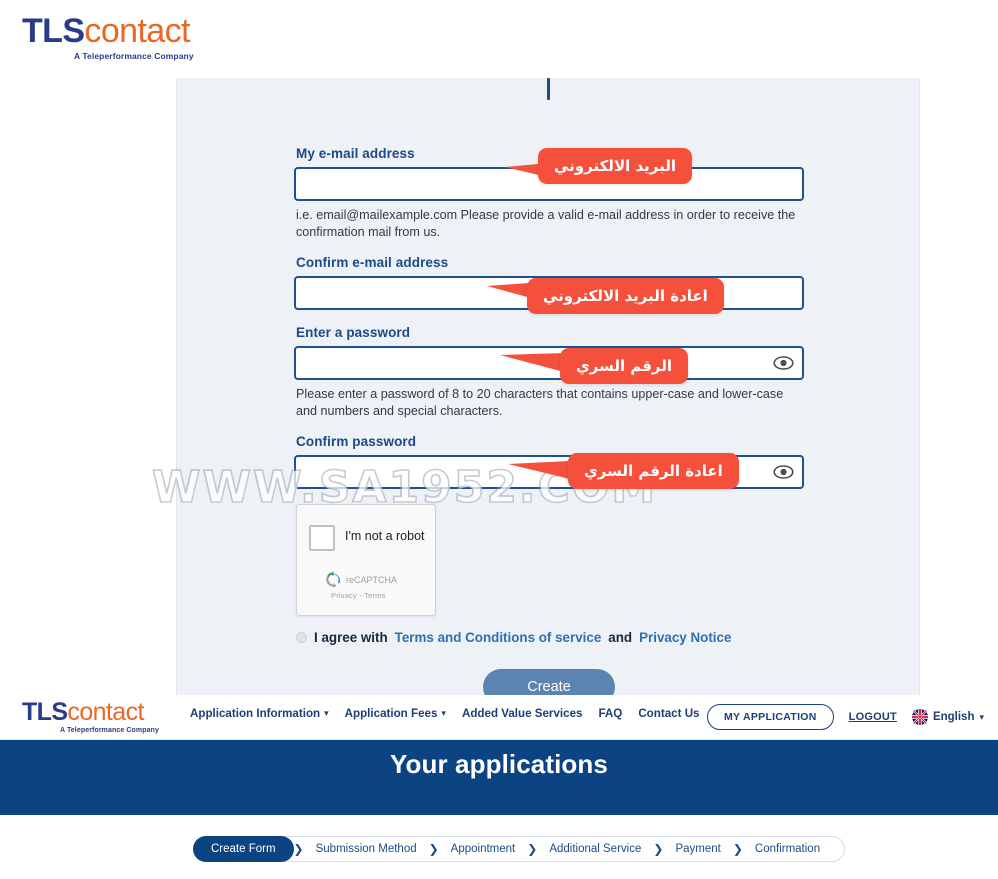 Image resolution: width=998 pixels, height=879 pixels. What do you see at coordinates (356, 442) in the screenshot?
I see `confirm-password-label: Confirm password` at bounding box center [356, 442].